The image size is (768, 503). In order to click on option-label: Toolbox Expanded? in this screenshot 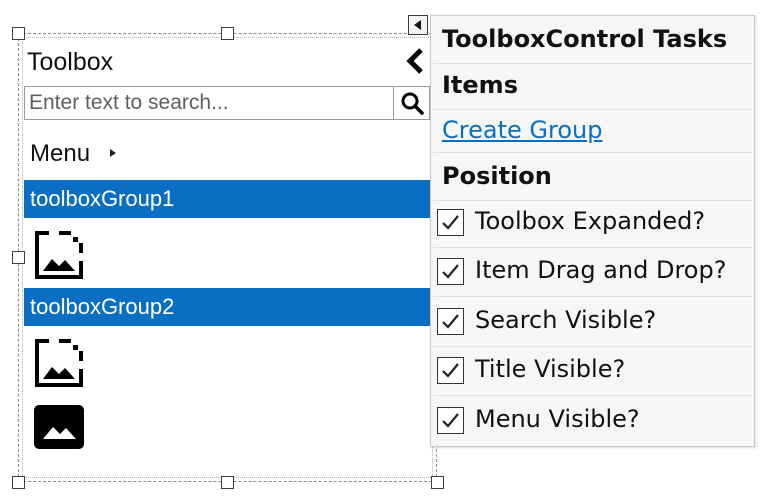, I will do `click(590, 221)`.